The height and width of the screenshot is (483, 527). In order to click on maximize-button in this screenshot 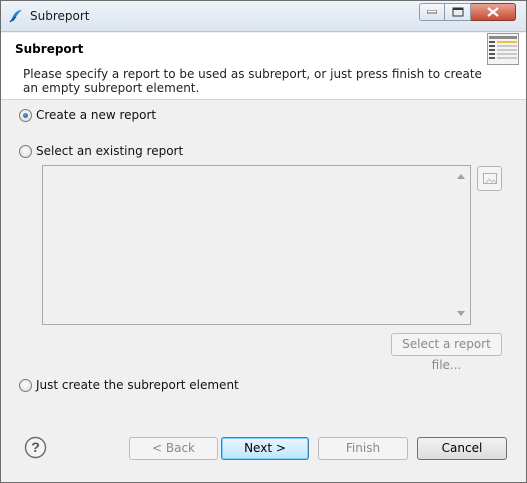, I will do `click(458, 12)`.